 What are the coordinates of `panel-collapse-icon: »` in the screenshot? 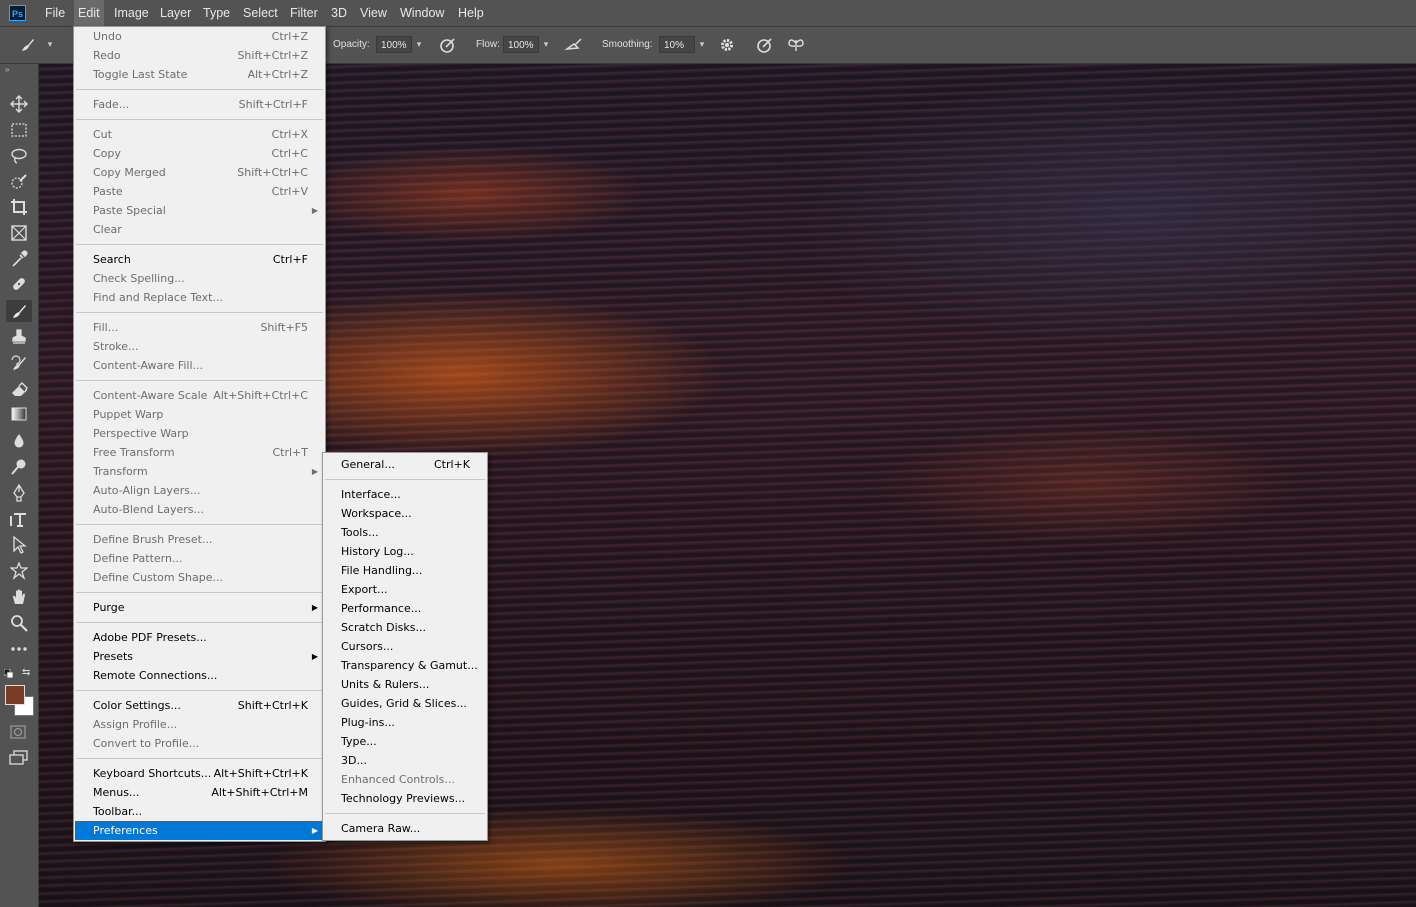 It's located at (7, 69).